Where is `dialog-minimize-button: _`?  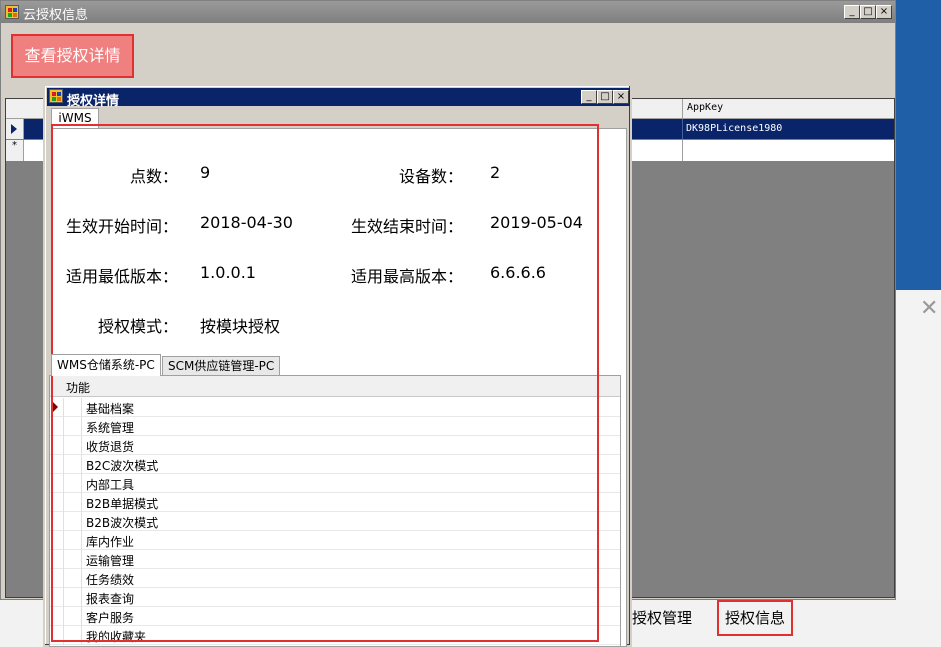 dialog-minimize-button: _ is located at coordinates (589, 97).